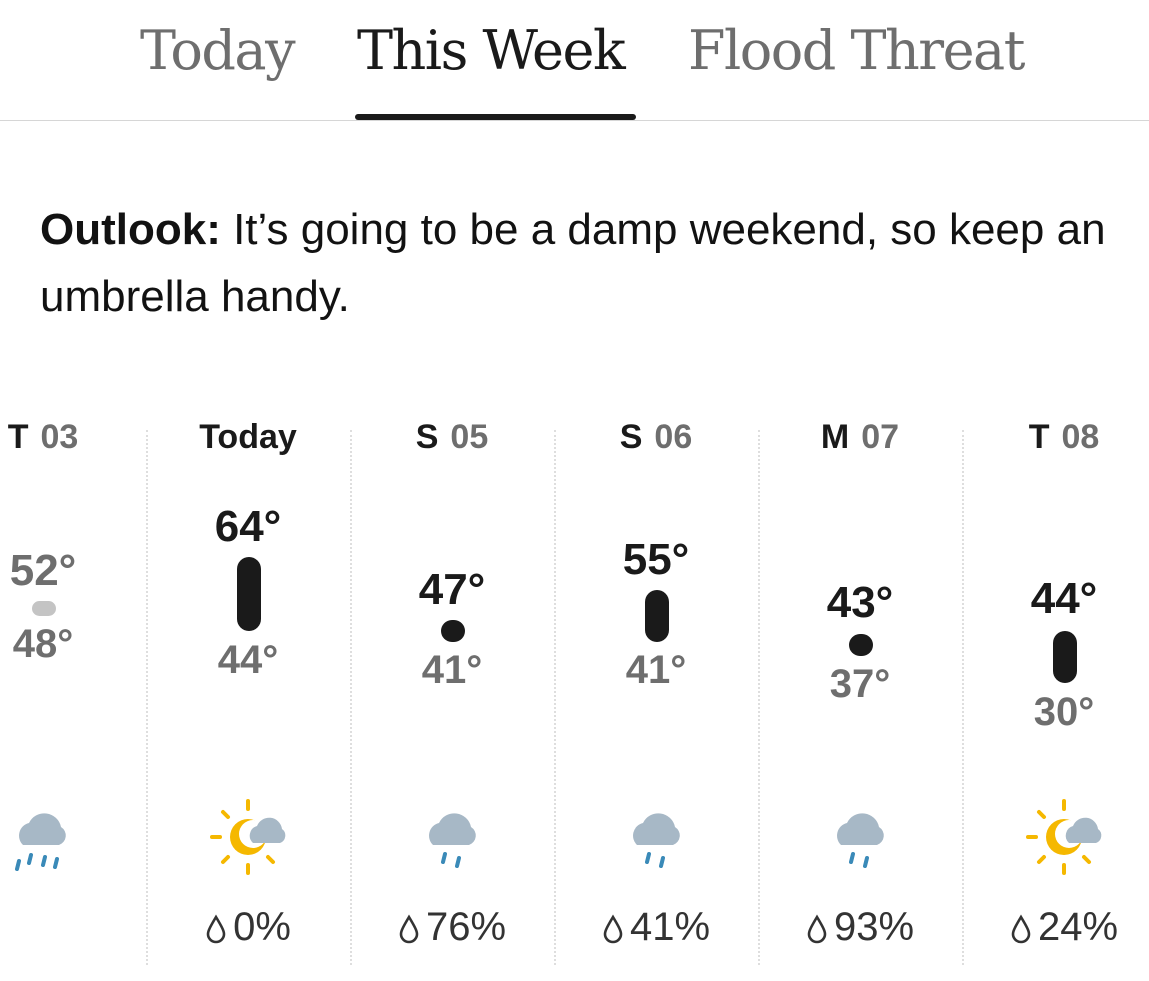  What do you see at coordinates (248, 526) in the screenshot?
I see `high-temp: 64°` at bounding box center [248, 526].